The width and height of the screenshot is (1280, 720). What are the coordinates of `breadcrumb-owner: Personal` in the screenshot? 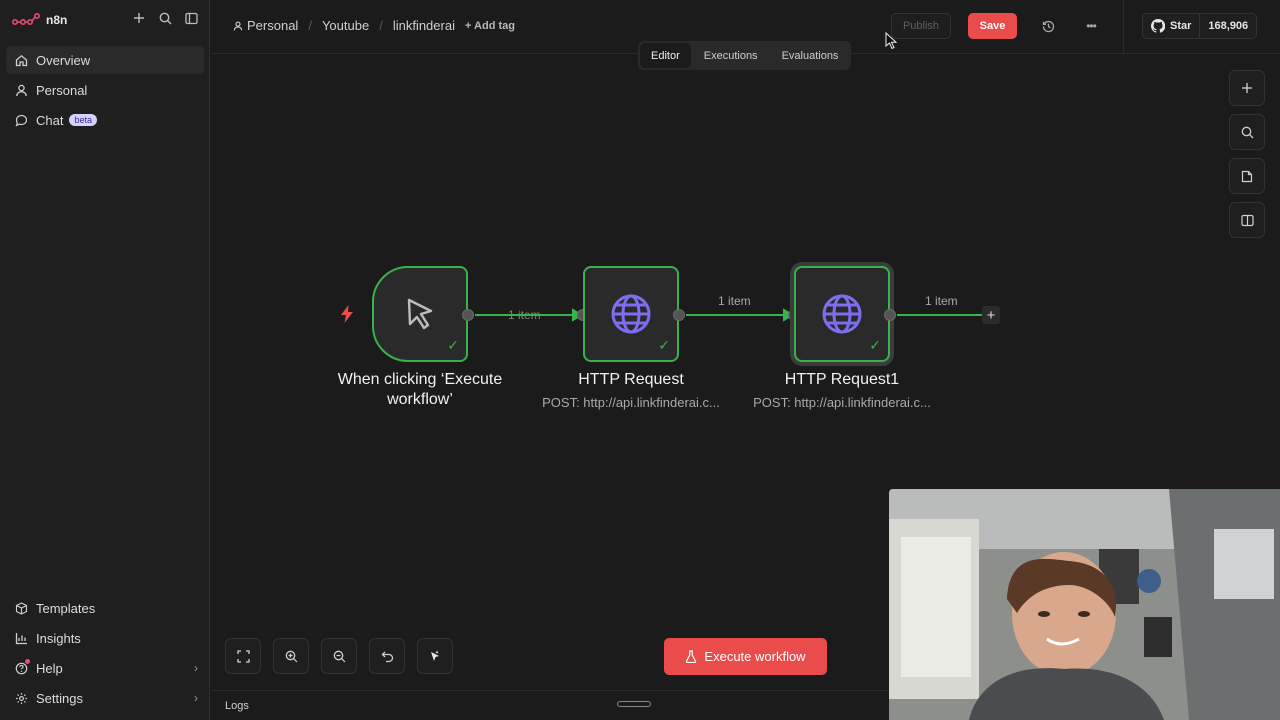 It's located at (265, 25).